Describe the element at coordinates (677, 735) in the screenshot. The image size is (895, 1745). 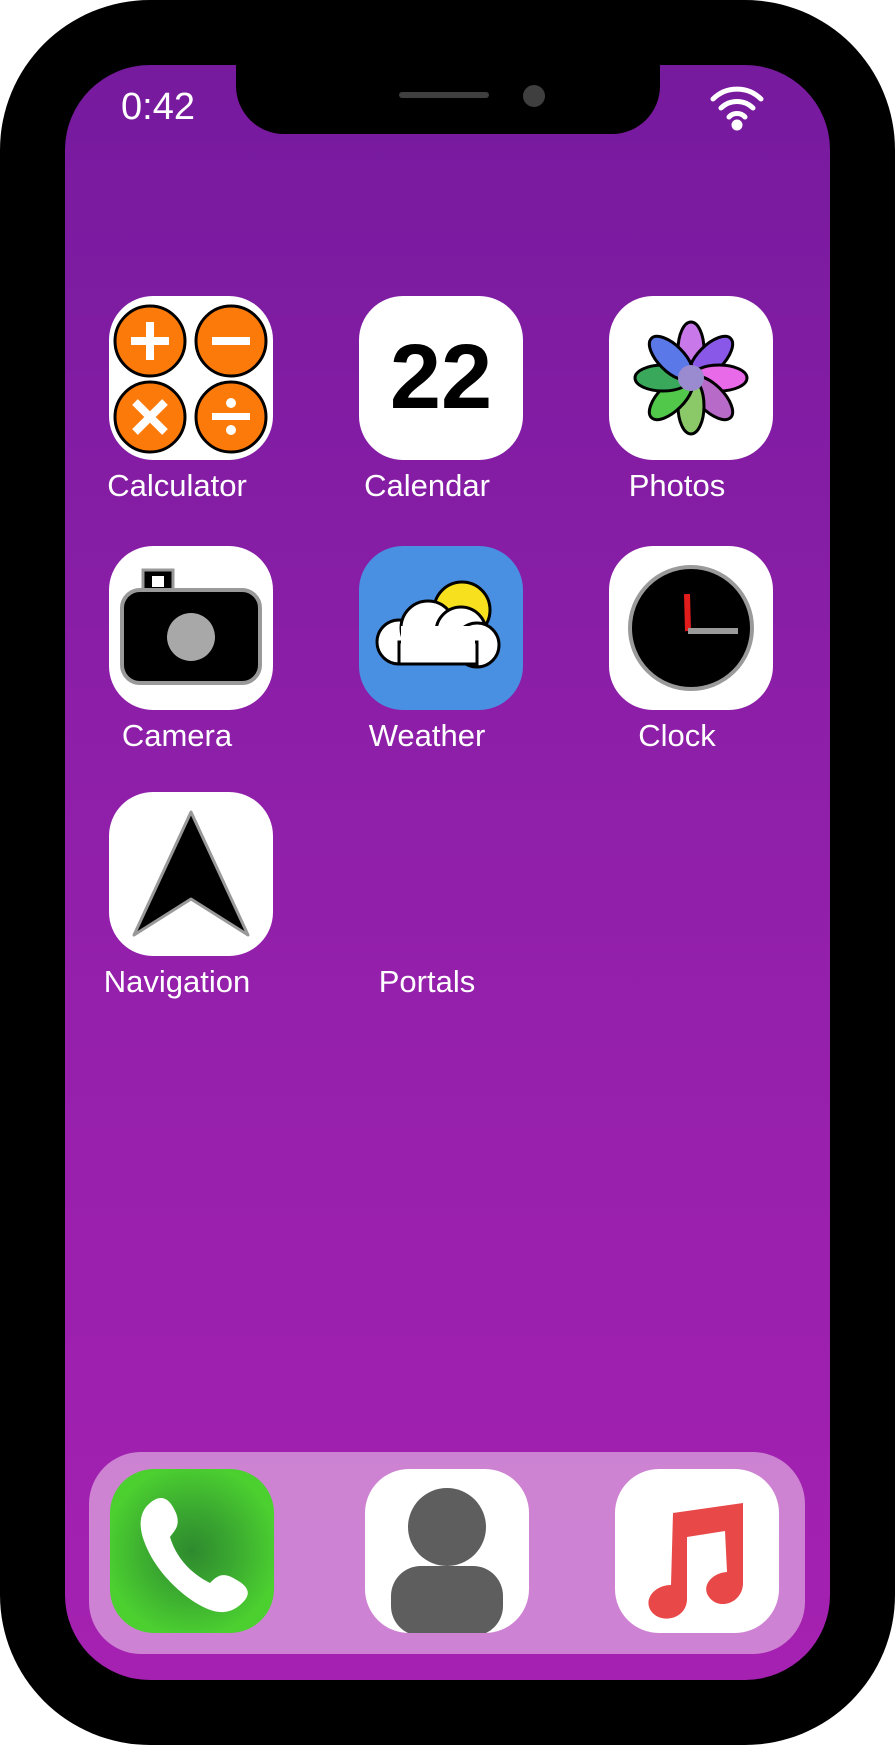
I see `app-label: Clock` at that location.